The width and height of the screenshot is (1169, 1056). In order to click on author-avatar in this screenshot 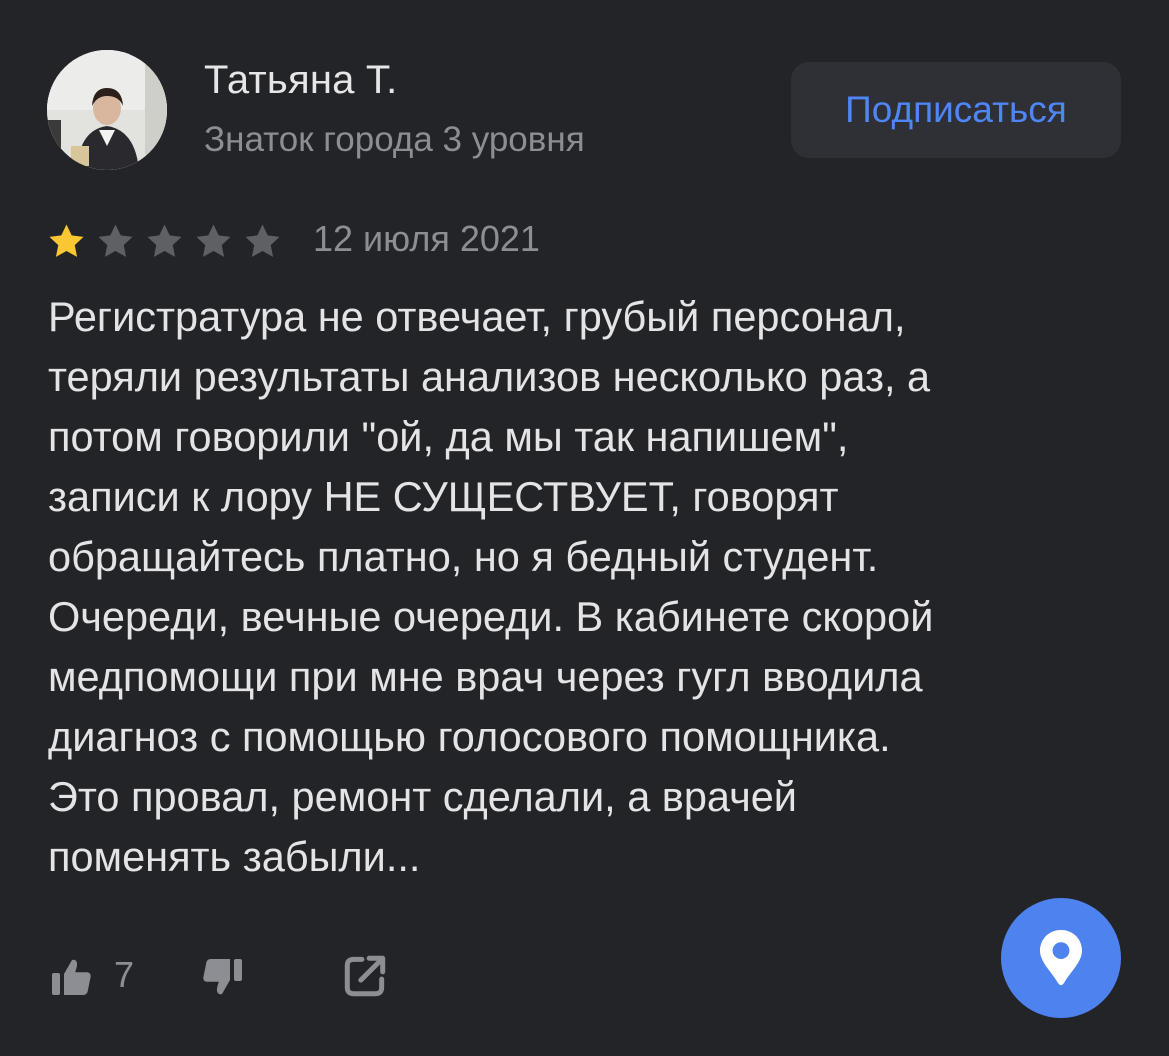, I will do `click(107, 110)`.